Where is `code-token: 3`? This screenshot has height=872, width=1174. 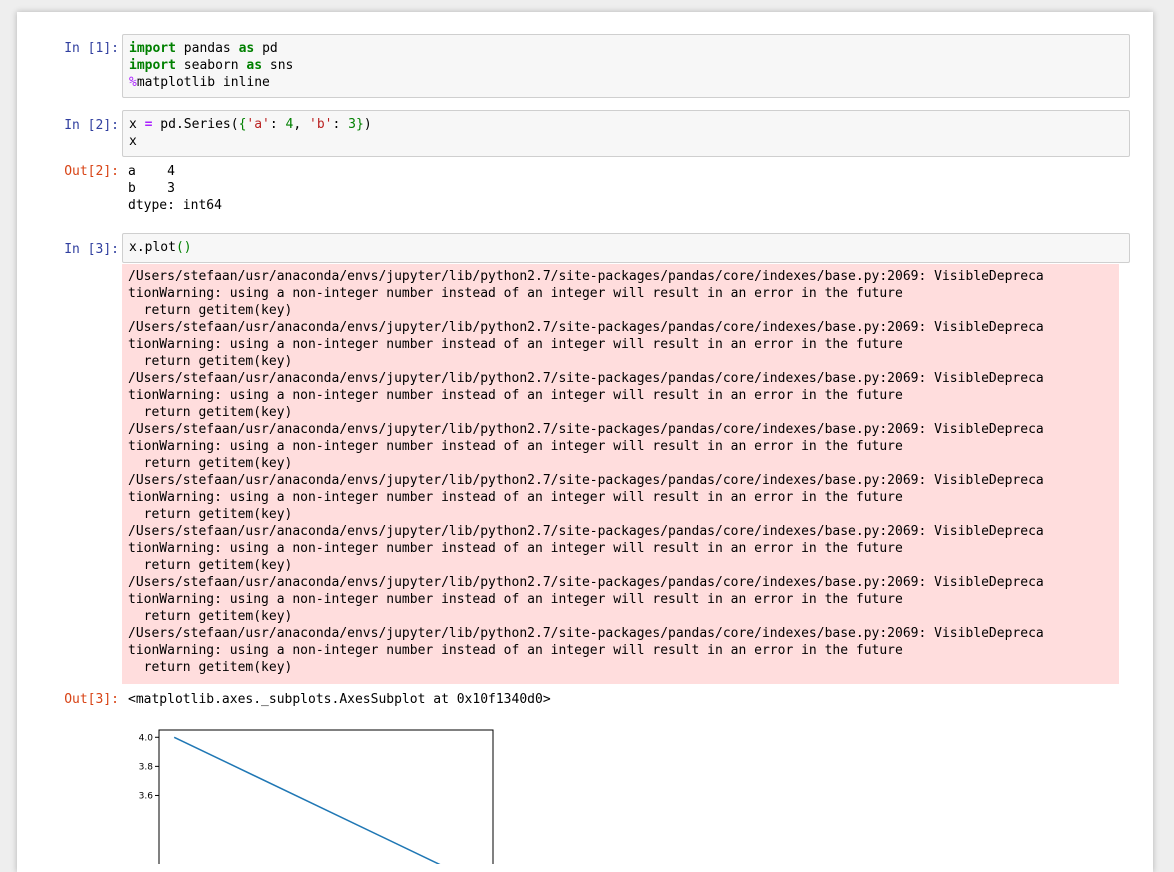 code-token: 3 is located at coordinates (352, 124).